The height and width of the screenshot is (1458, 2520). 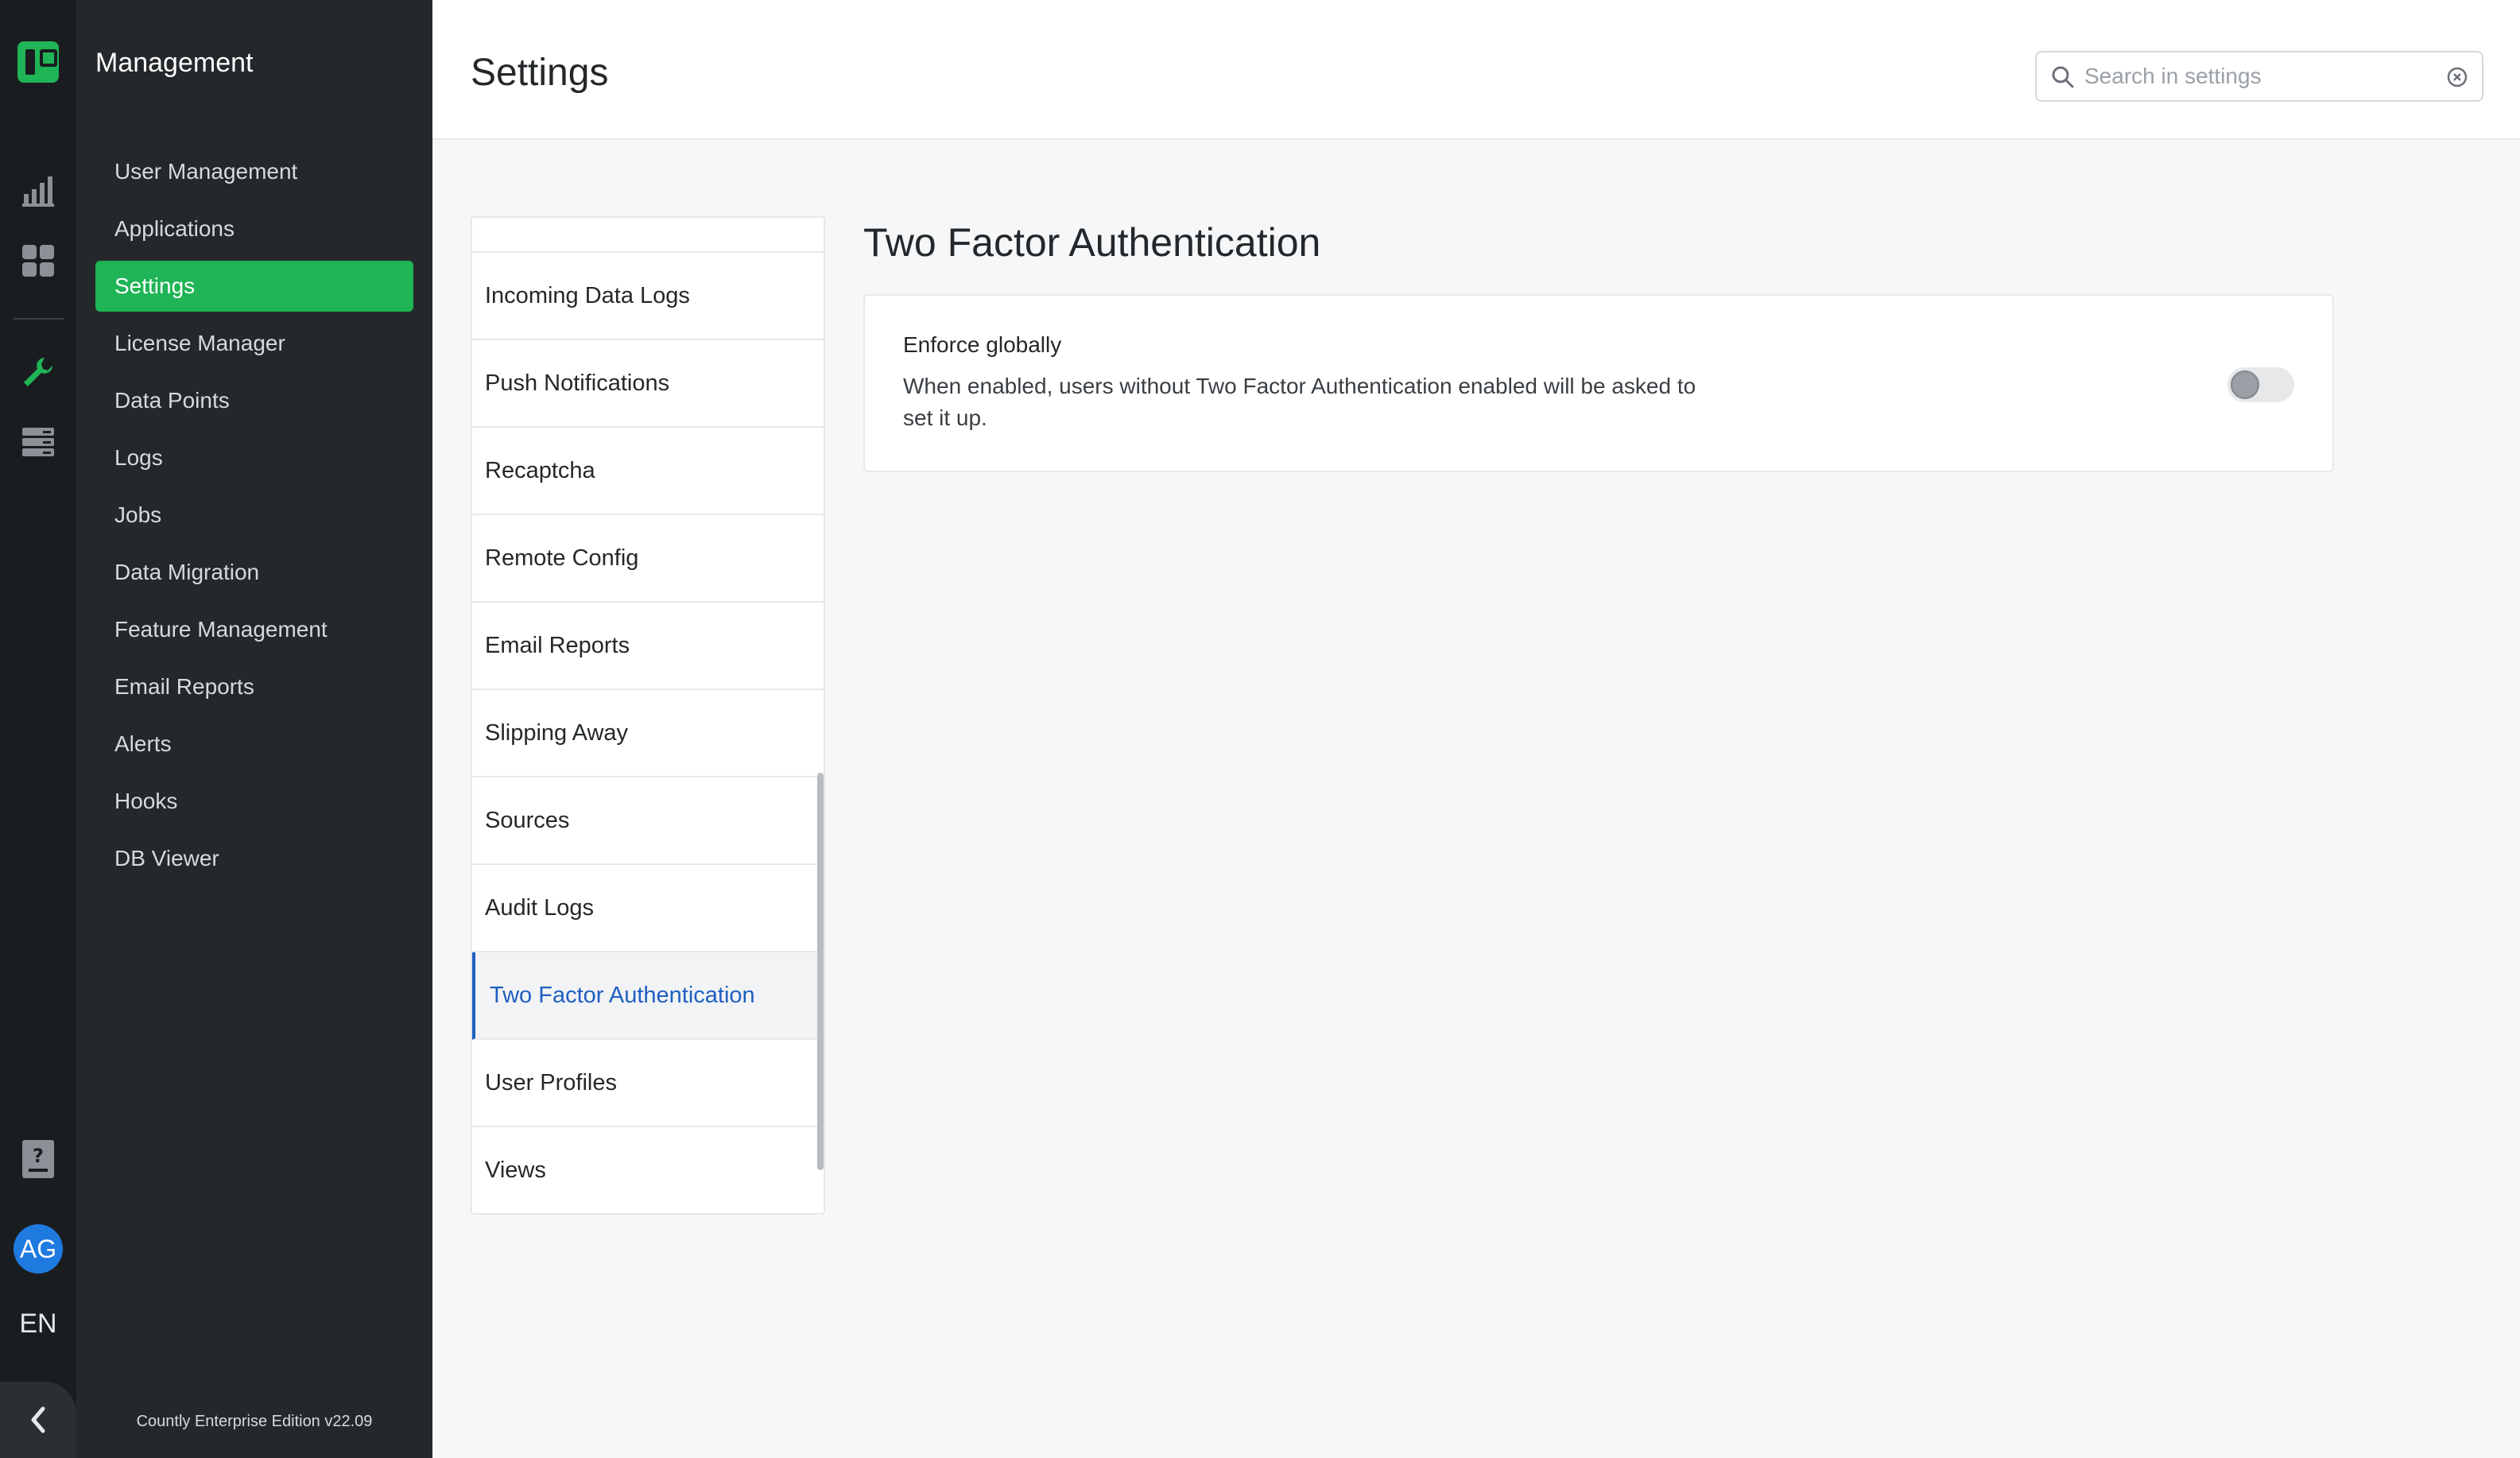 I want to click on collapse-sidebar-button, so click(x=38, y=1420).